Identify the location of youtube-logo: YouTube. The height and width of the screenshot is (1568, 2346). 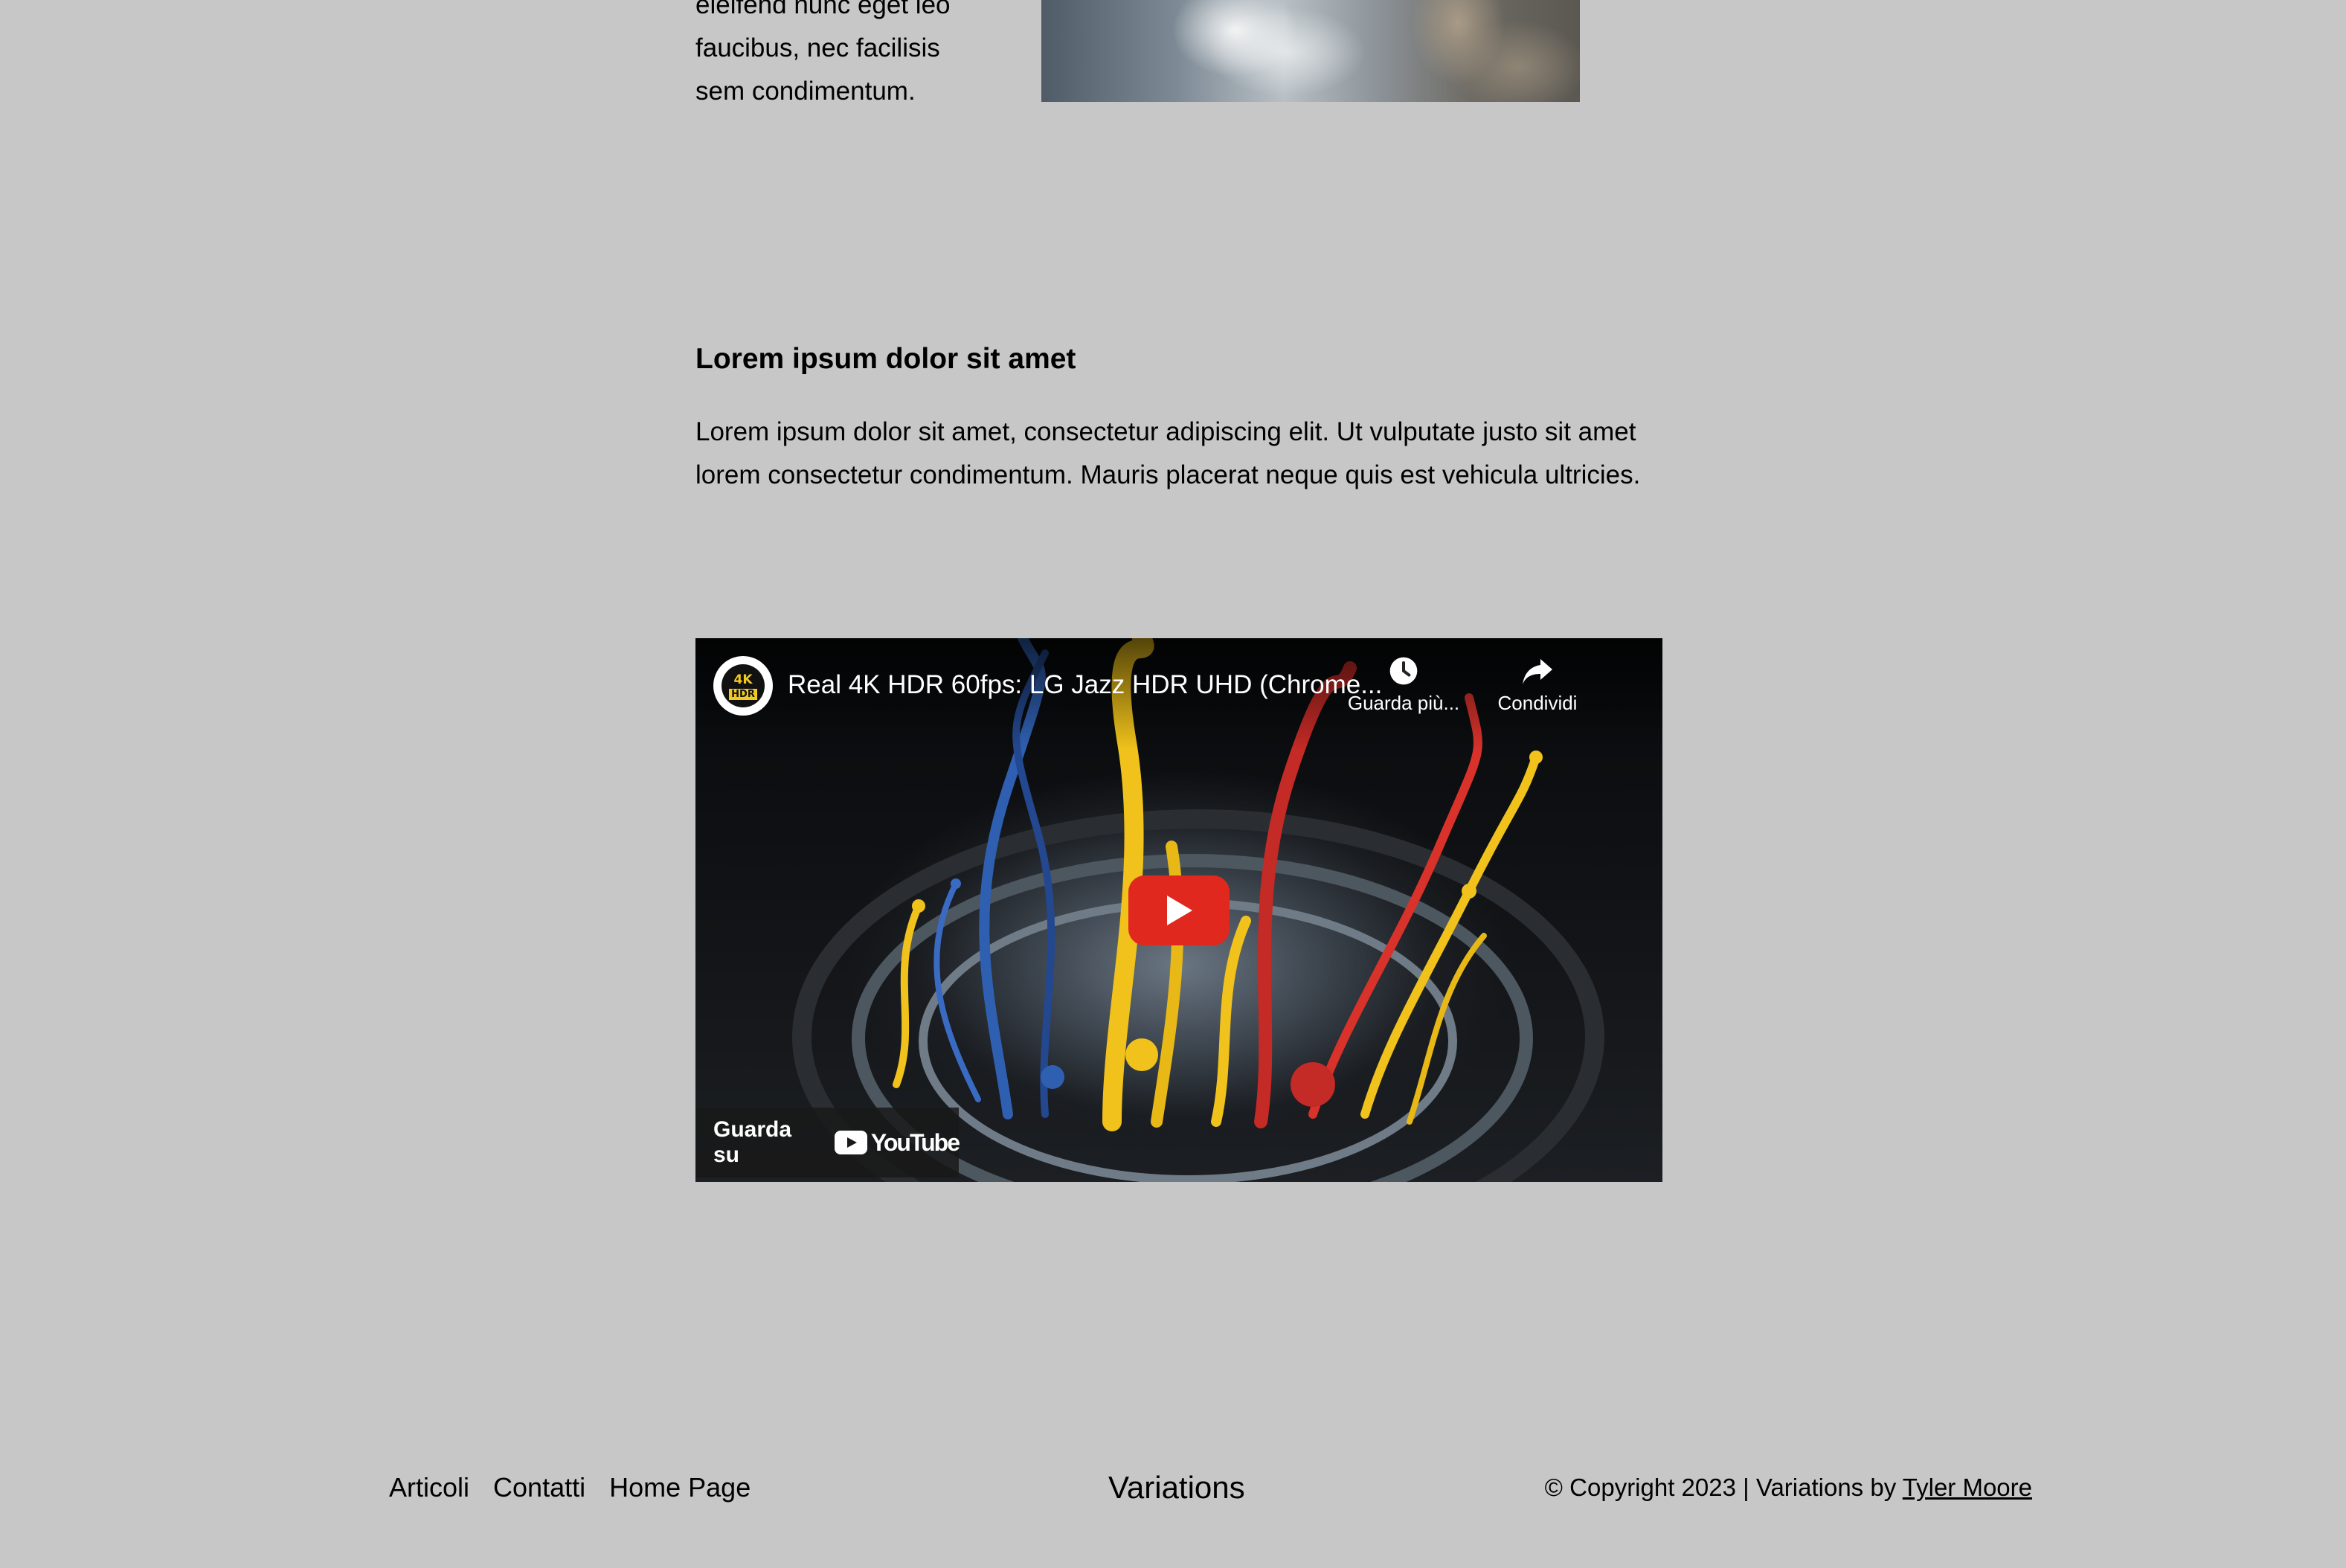
(897, 1142).